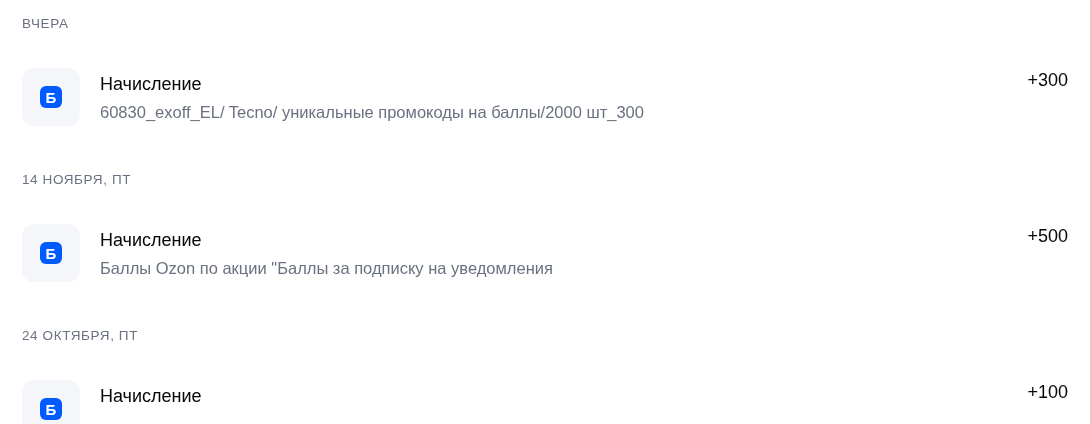  What do you see at coordinates (1047, 80) in the screenshot?
I see `operation-amount: +300` at bounding box center [1047, 80].